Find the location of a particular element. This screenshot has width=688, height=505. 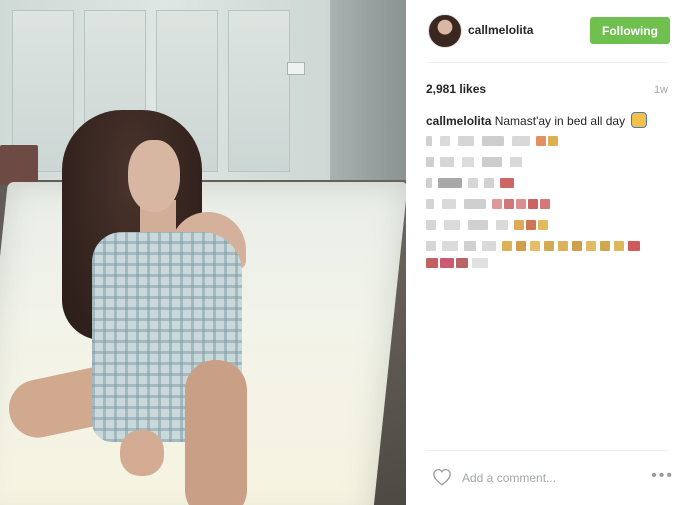

pray-emoji-icon is located at coordinates (639, 120).